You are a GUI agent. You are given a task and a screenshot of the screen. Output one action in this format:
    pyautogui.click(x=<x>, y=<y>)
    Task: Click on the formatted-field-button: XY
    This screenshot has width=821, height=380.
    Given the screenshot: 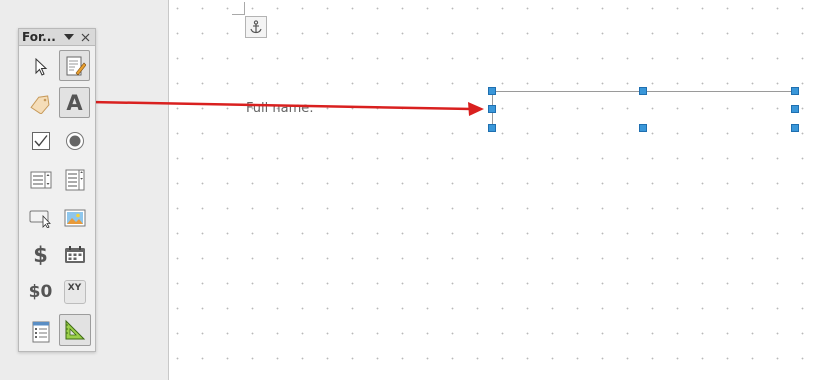 What is the action you would take?
    pyautogui.click(x=74, y=291)
    